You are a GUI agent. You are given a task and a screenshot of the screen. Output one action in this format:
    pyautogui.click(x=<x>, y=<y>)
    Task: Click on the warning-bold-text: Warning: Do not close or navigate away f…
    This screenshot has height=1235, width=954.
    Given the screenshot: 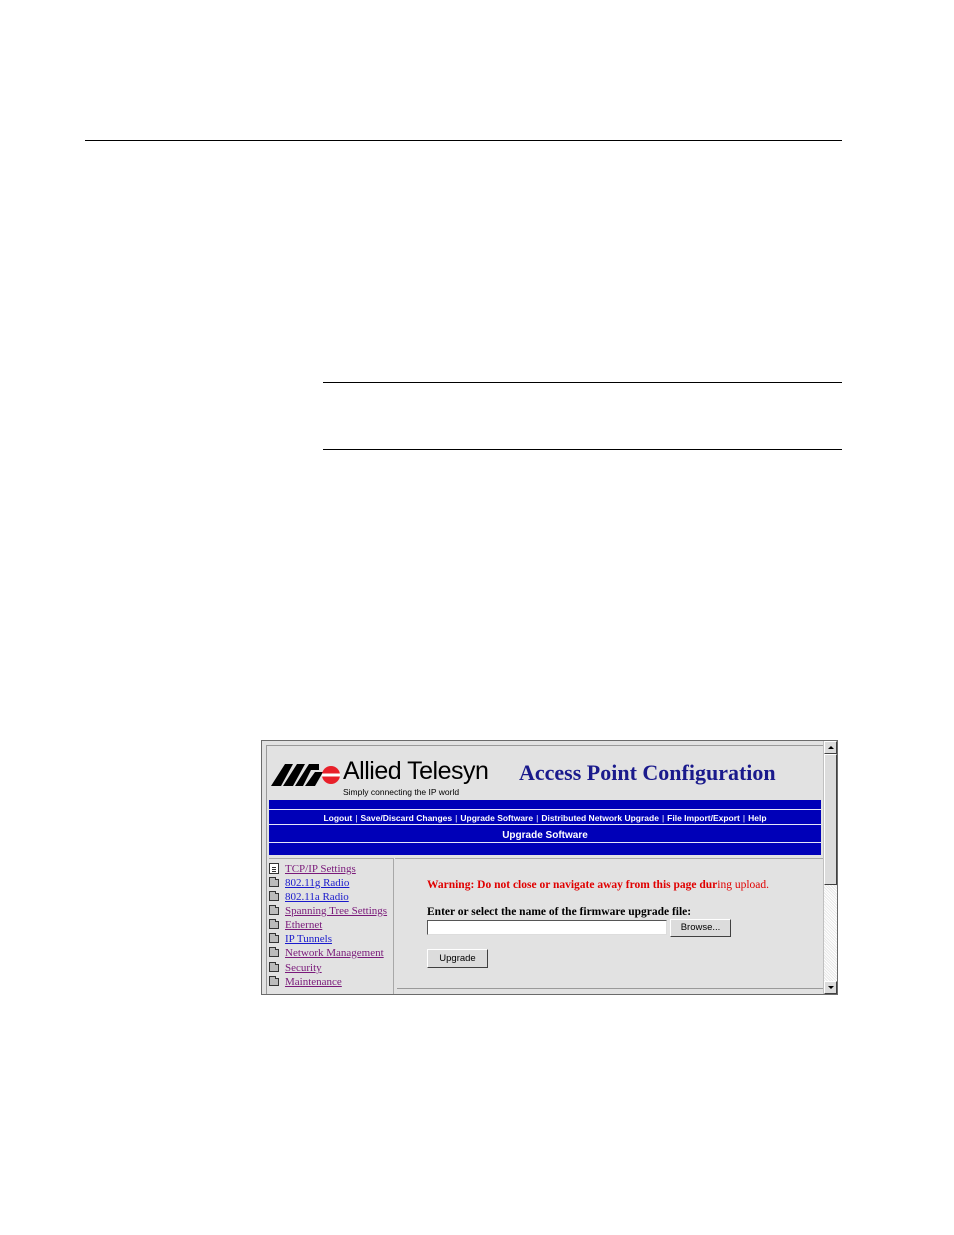 What is the action you would take?
    pyautogui.click(x=572, y=885)
    